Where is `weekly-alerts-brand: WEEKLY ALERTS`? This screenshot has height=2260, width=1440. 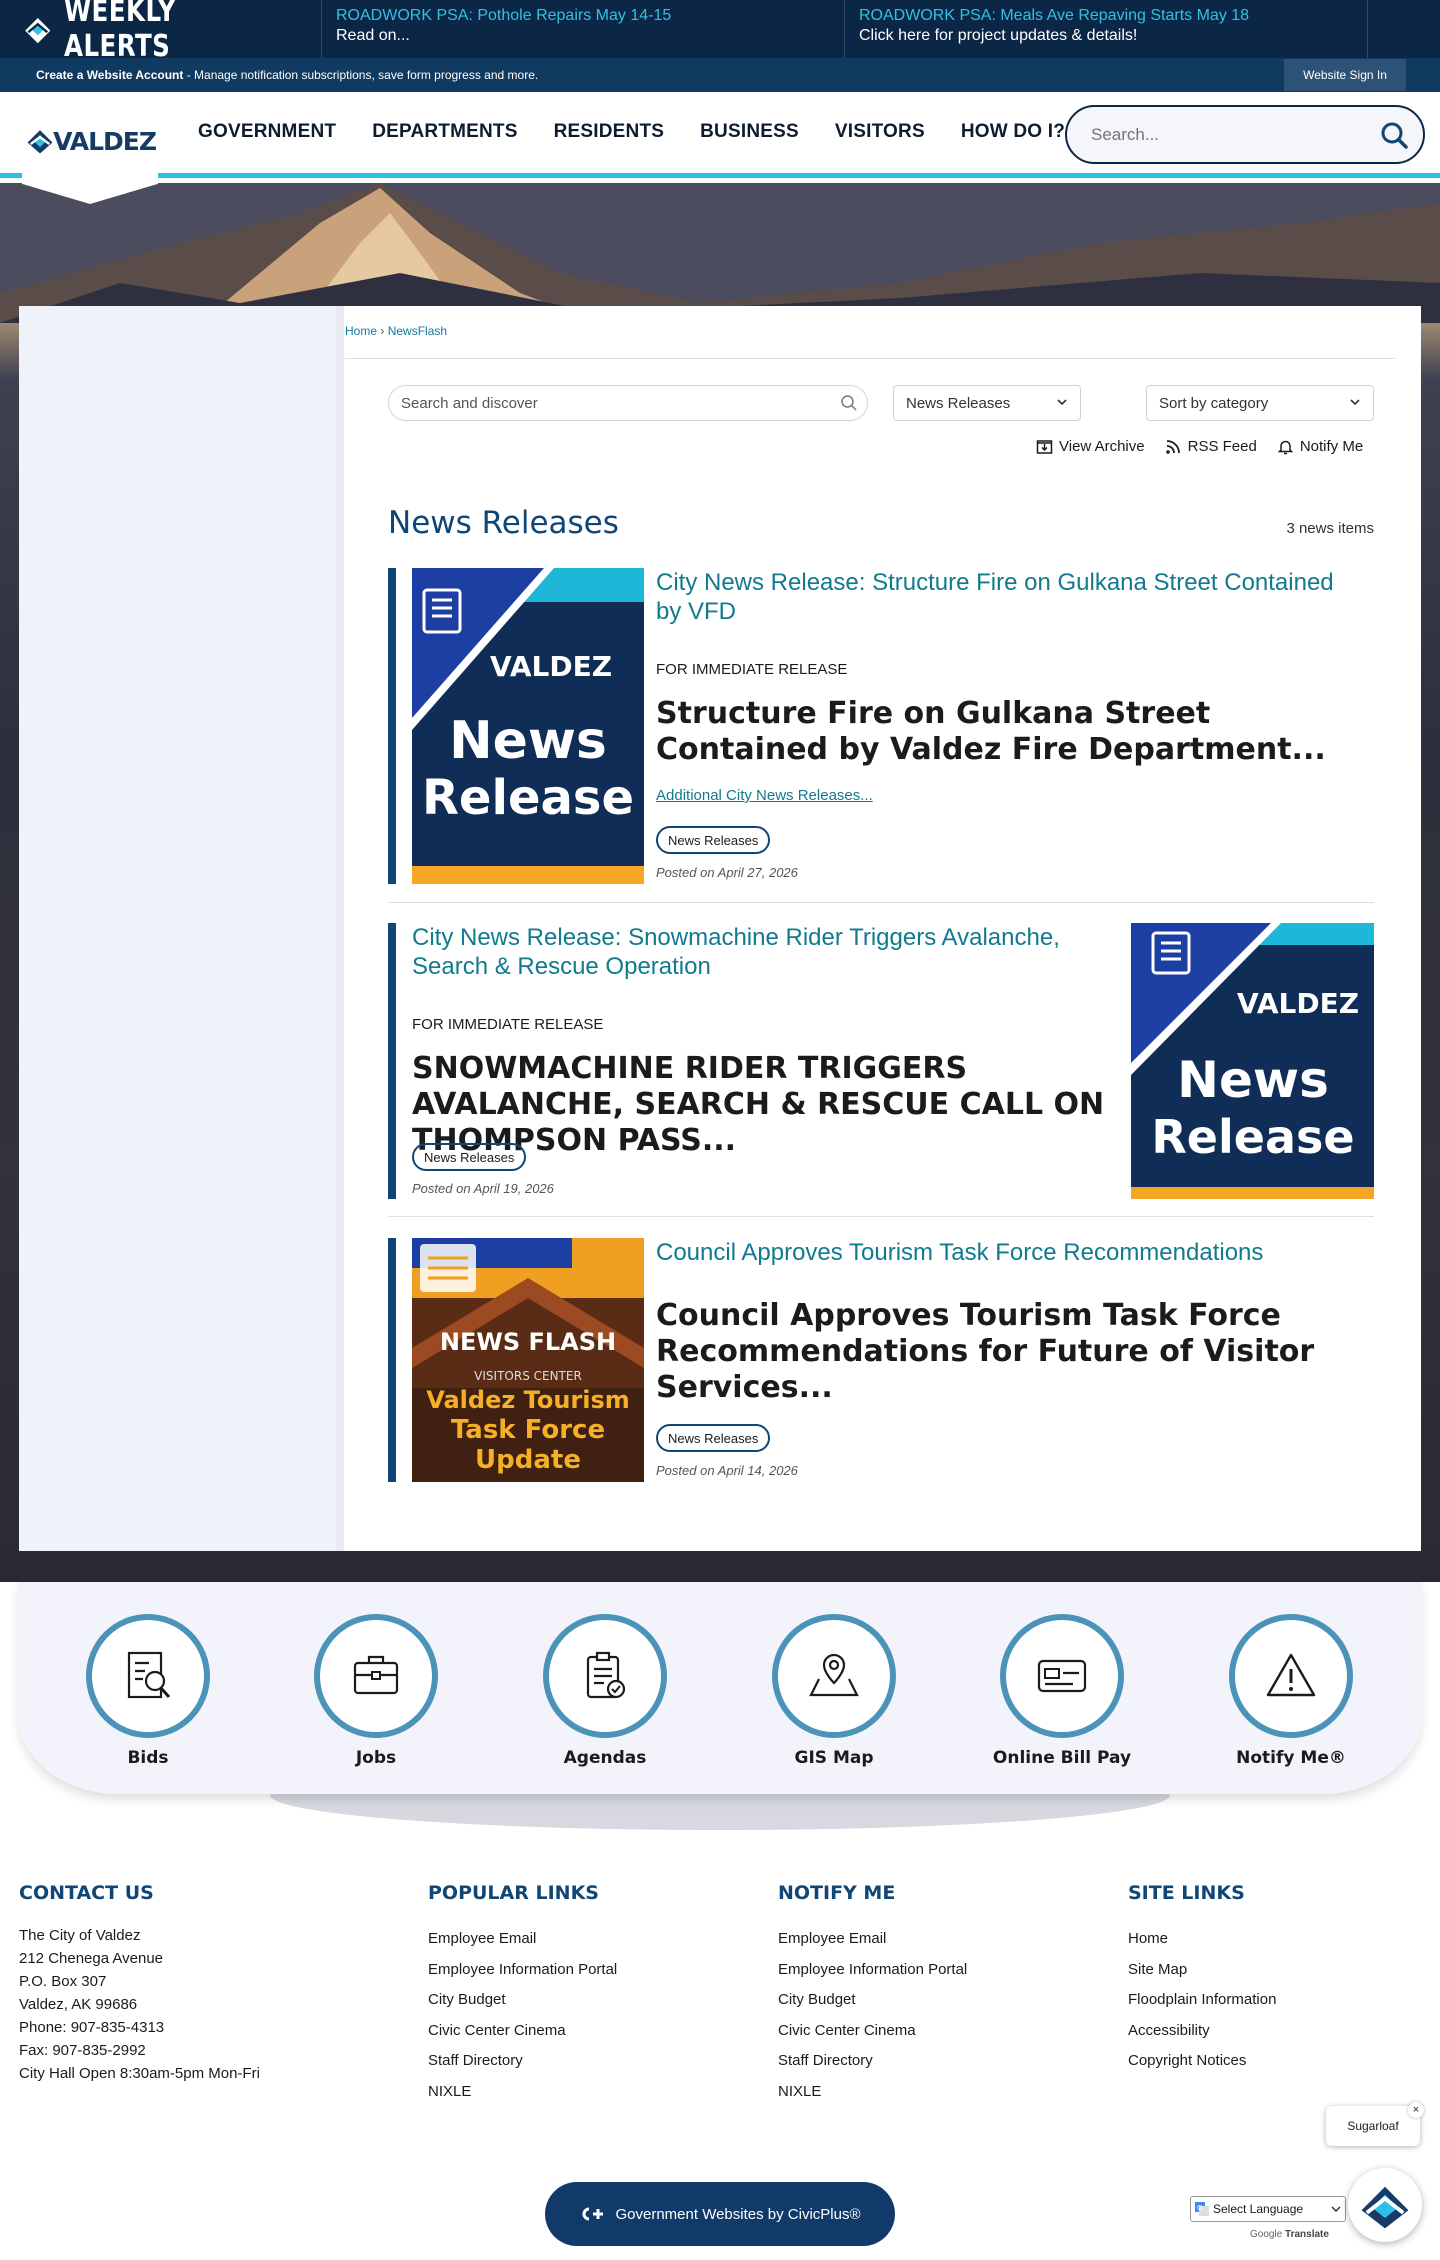
weekly-alerts-brand: WEEKLY ALERTS is located at coordinates (161, 32).